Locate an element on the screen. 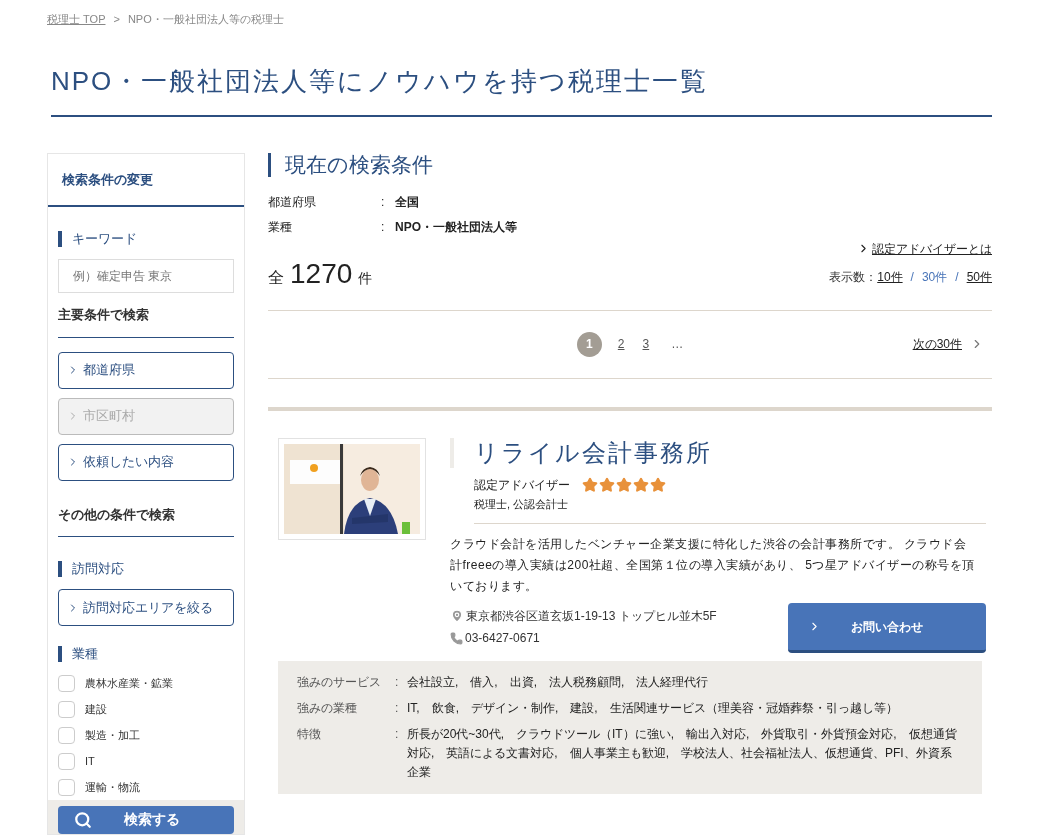 The image size is (1046, 835). office-description: クラウド会計を活用したベンチャー企業支援に特化した渋谷の会計事務所です。 クラウド会計freeeの導入実績は200社超、全国第１位の導入実績があり、 5つ星アドバイザーの称号を頂いております。 is located at coordinates (713, 565).